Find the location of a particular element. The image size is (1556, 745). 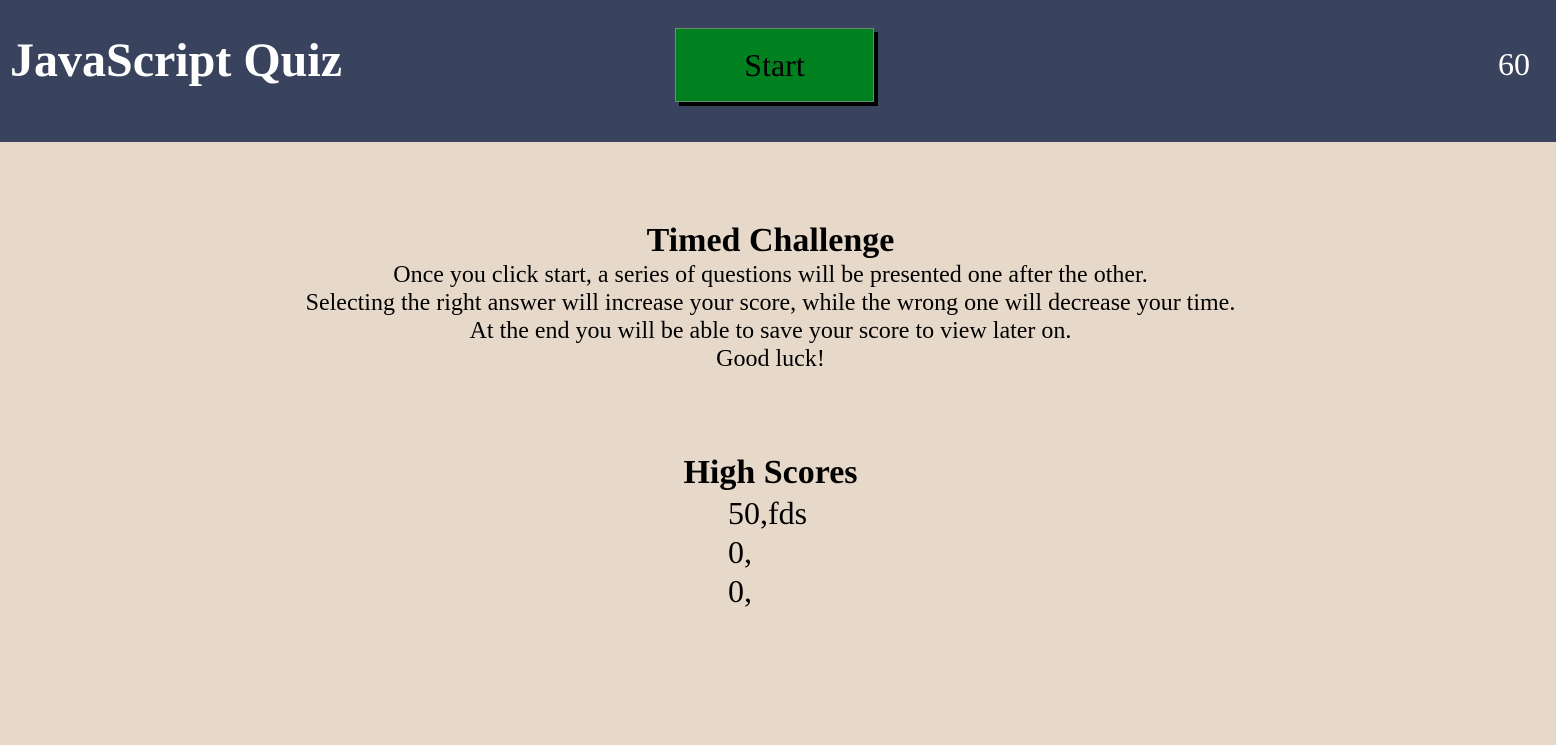

high-scores-section: High Scores is located at coordinates (770, 473).